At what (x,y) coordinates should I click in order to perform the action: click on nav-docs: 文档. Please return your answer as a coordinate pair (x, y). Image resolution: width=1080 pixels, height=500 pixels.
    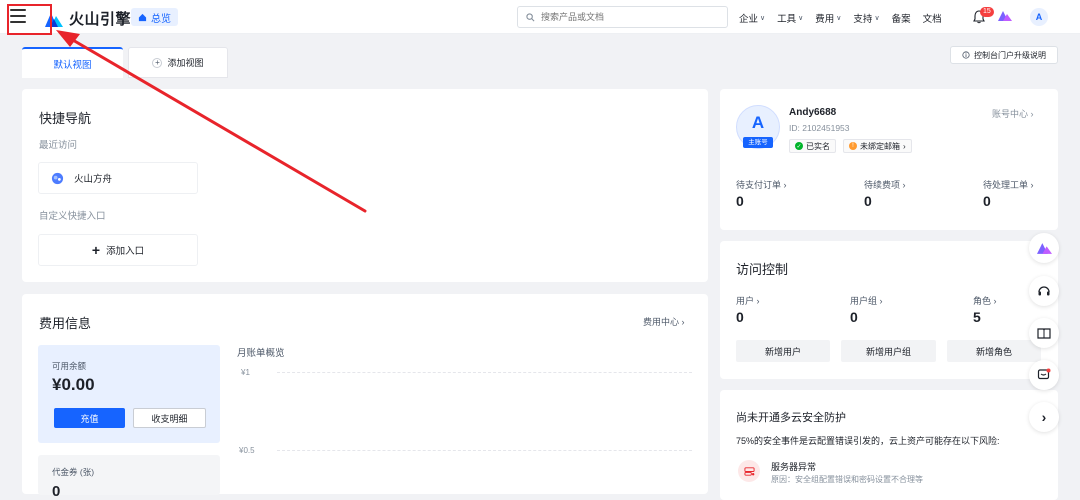
    Looking at the image, I should click on (932, 18).